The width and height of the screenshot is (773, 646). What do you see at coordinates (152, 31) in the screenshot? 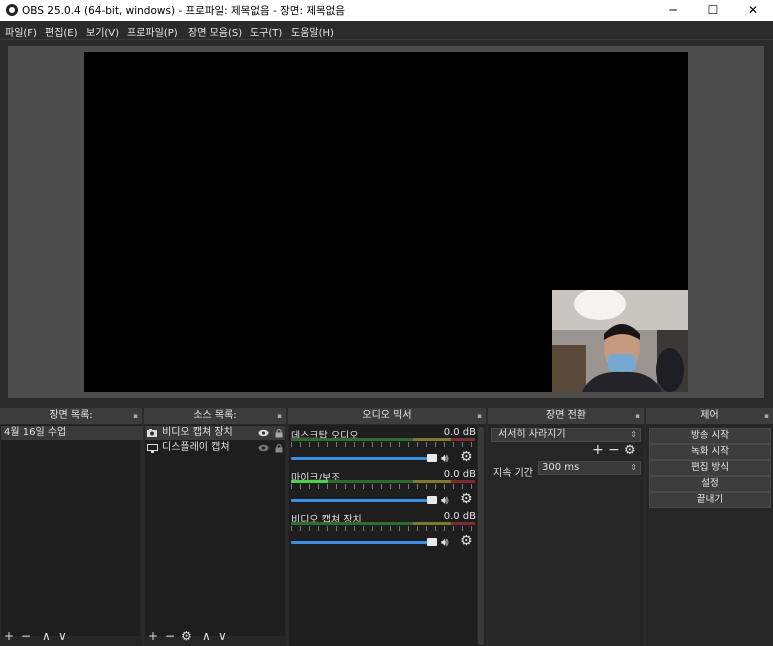
I see `menu-profile: 프로파일(P)` at bounding box center [152, 31].